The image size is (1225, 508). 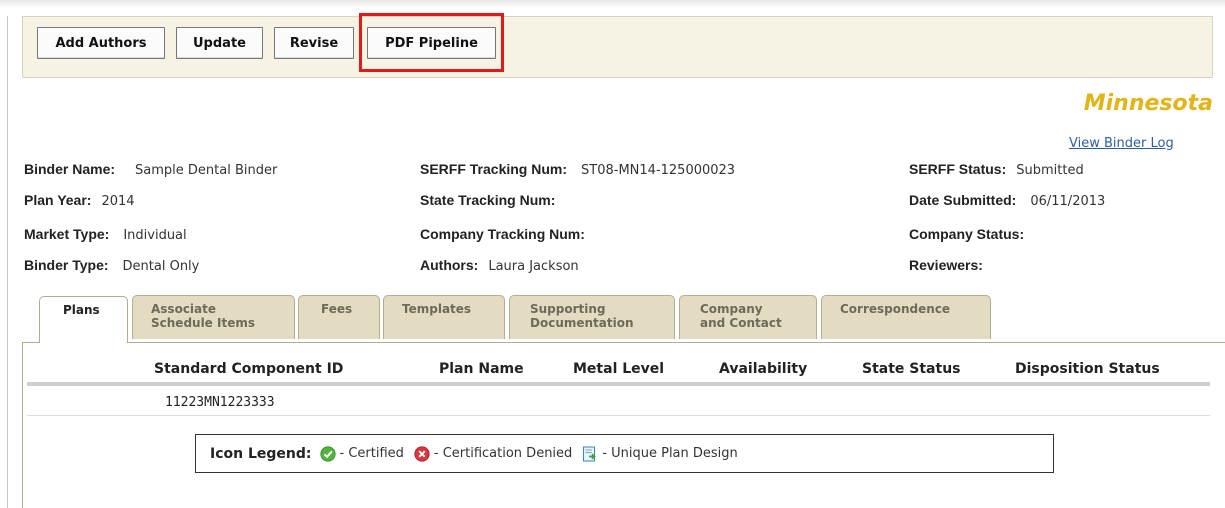 What do you see at coordinates (494, 169) in the screenshot?
I see `serff-tracking-label: SERFF Tracking Num:` at bounding box center [494, 169].